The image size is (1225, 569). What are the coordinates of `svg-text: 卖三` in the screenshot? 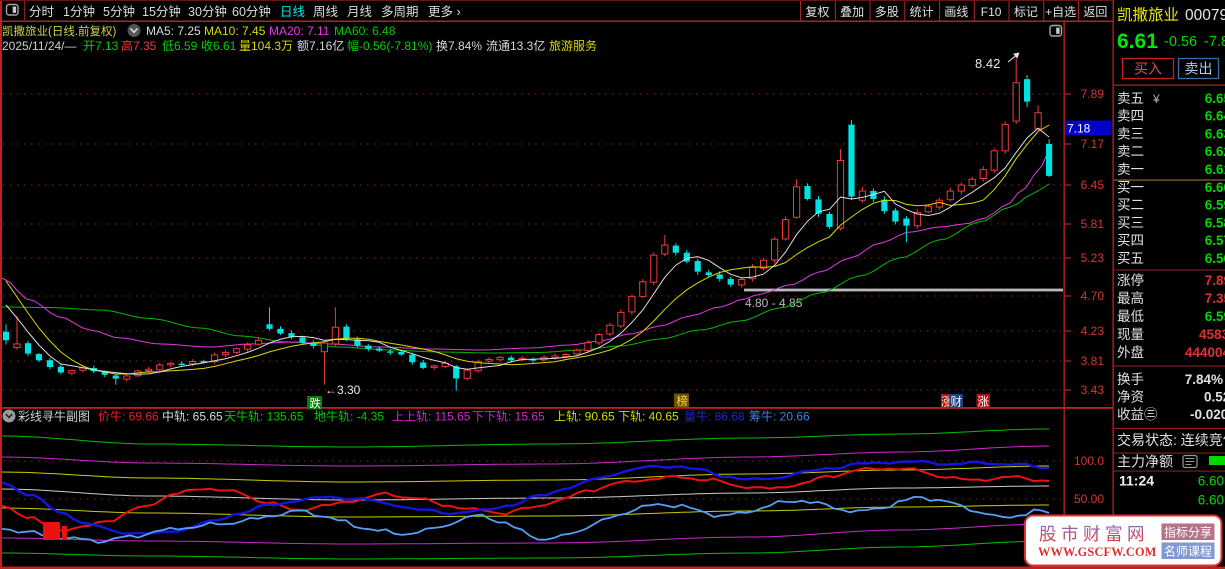 It's located at (1130, 133).